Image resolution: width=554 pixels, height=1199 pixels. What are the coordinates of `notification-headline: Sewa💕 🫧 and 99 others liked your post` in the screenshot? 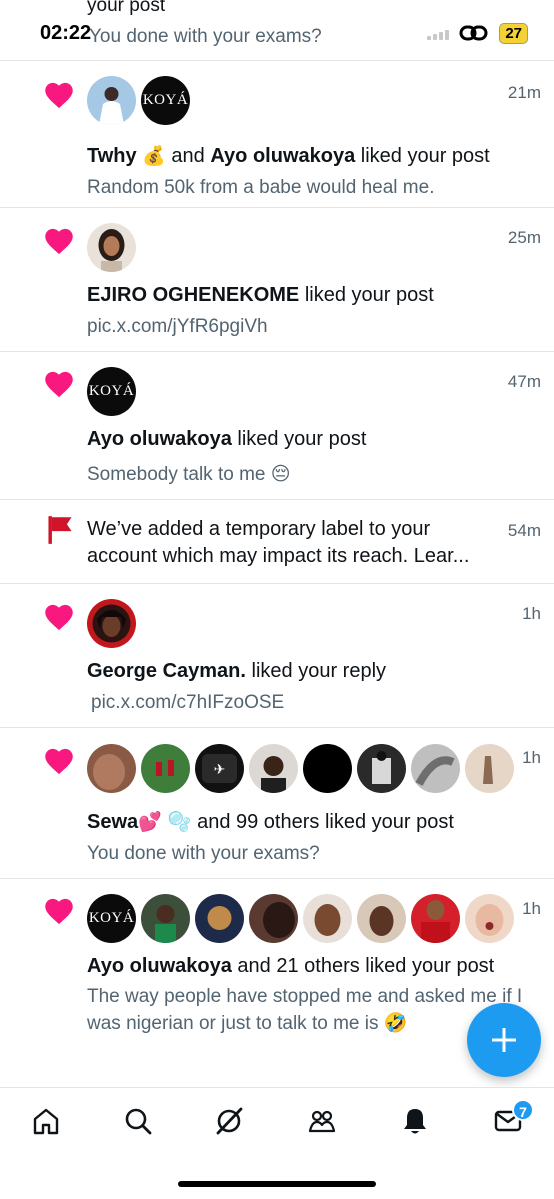 It's located at (270, 822).